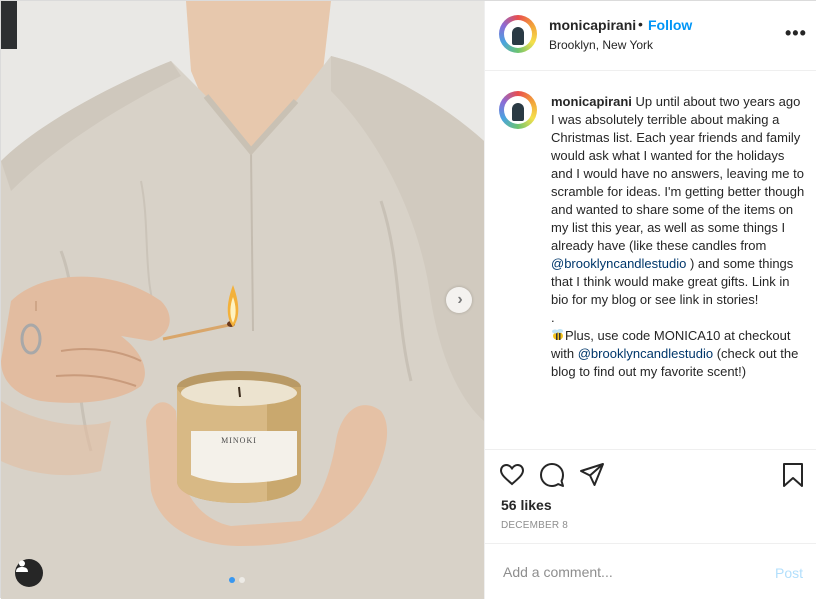 The height and width of the screenshot is (599, 816). What do you see at coordinates (601, 45) in the screenshot?
I see `location-link: Brooklyn, New York` at bounding box center [601, 45].